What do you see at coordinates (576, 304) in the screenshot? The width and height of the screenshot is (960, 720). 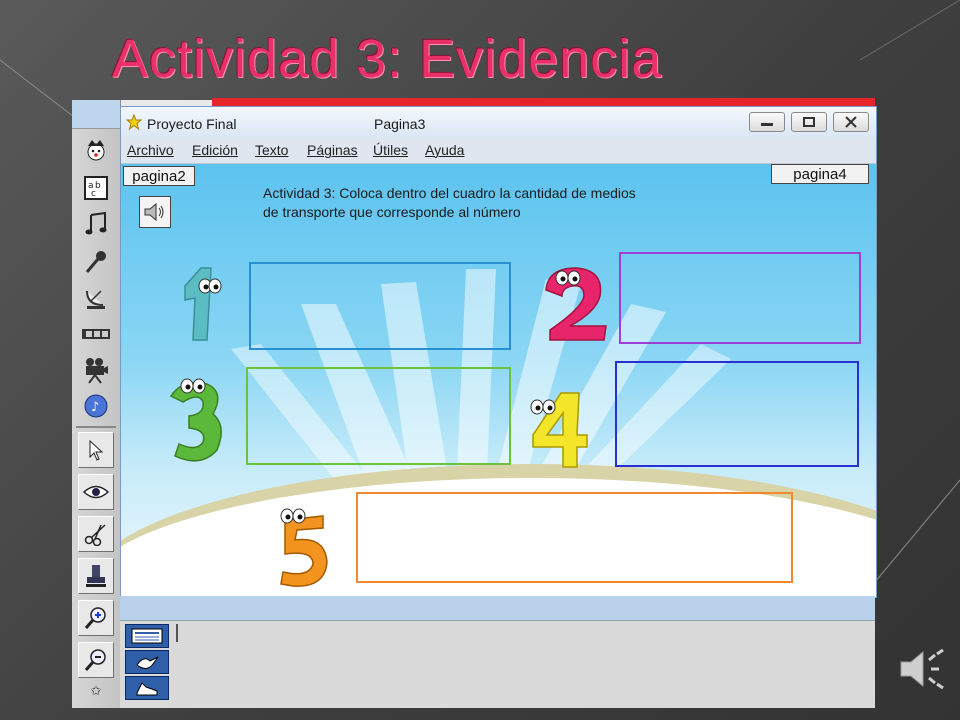 I see `number-two-figure` at bounding box center [576, 304].